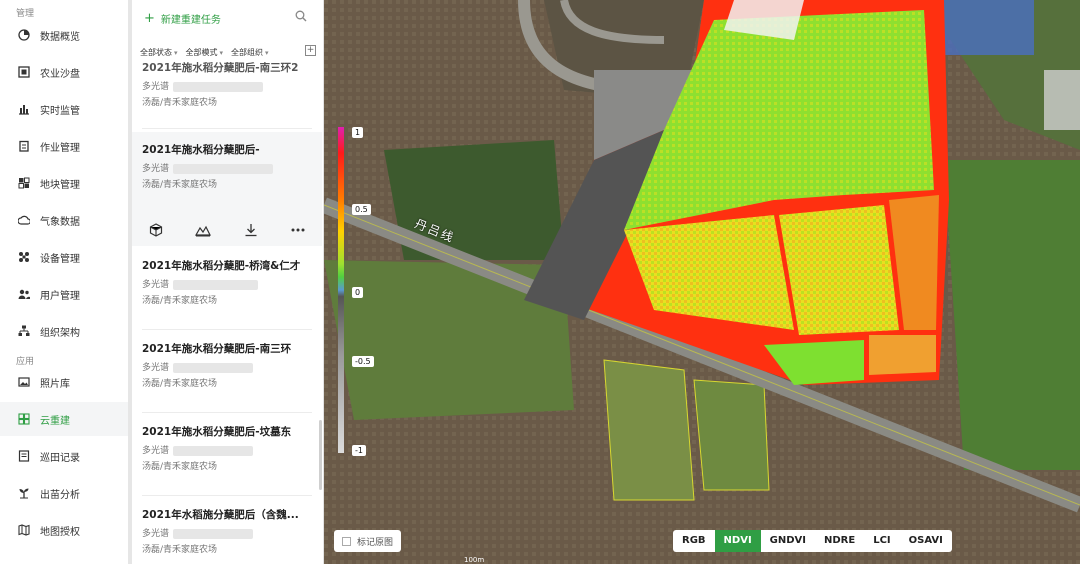 This screenshot has width=1080, height=564. What do you see at coordinates (64, 331) in the screenshot?
I see `sidebar-item-org: 组织架构` at bounding box center [64, 331].